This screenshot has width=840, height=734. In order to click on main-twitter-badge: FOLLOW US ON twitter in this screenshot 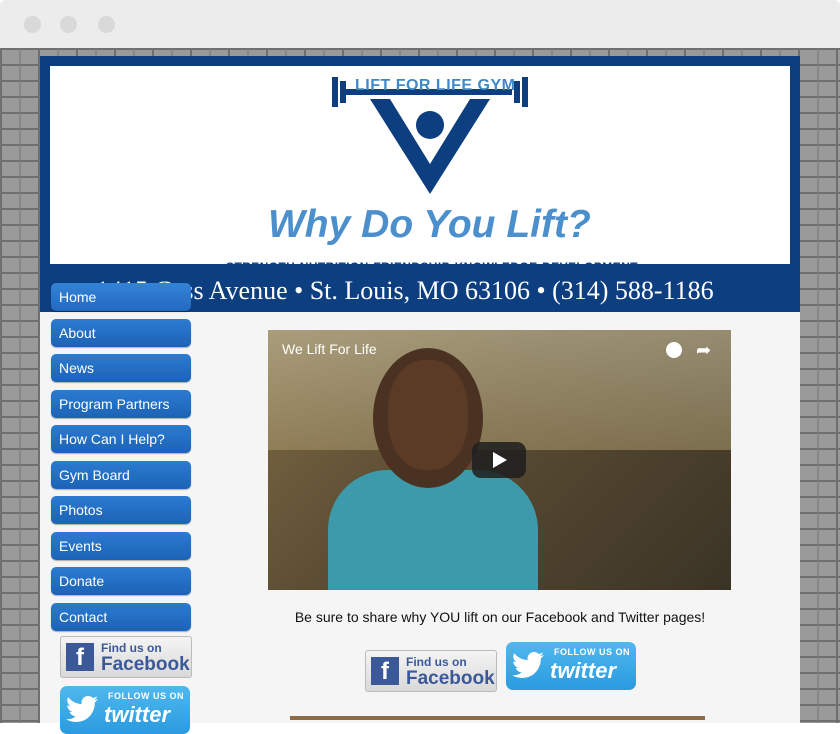, I will do `click(571, 666)`.